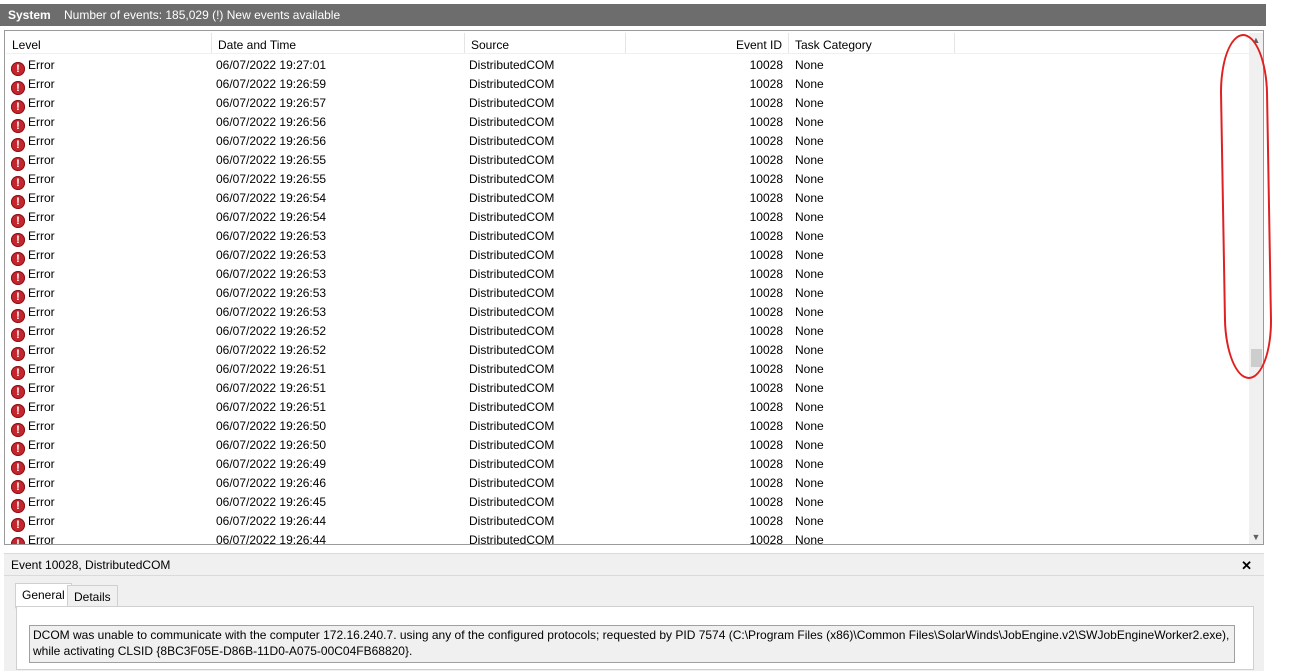 The width and height of the screenshot is (1289, 671). What do you see at coordinates (271, 369) in the screenshot?
I see `date-cell: 06/07/2022 19:26:51` at bounding box center [271, 369].